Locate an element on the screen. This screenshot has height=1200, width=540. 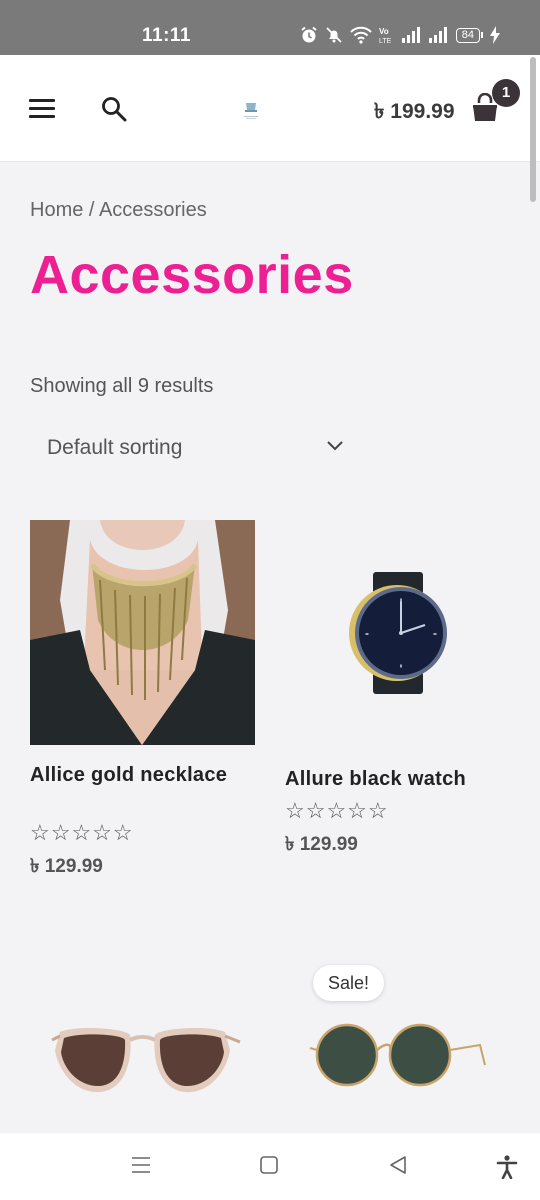
accessibility-icon is located at coordinates (507, 1167).